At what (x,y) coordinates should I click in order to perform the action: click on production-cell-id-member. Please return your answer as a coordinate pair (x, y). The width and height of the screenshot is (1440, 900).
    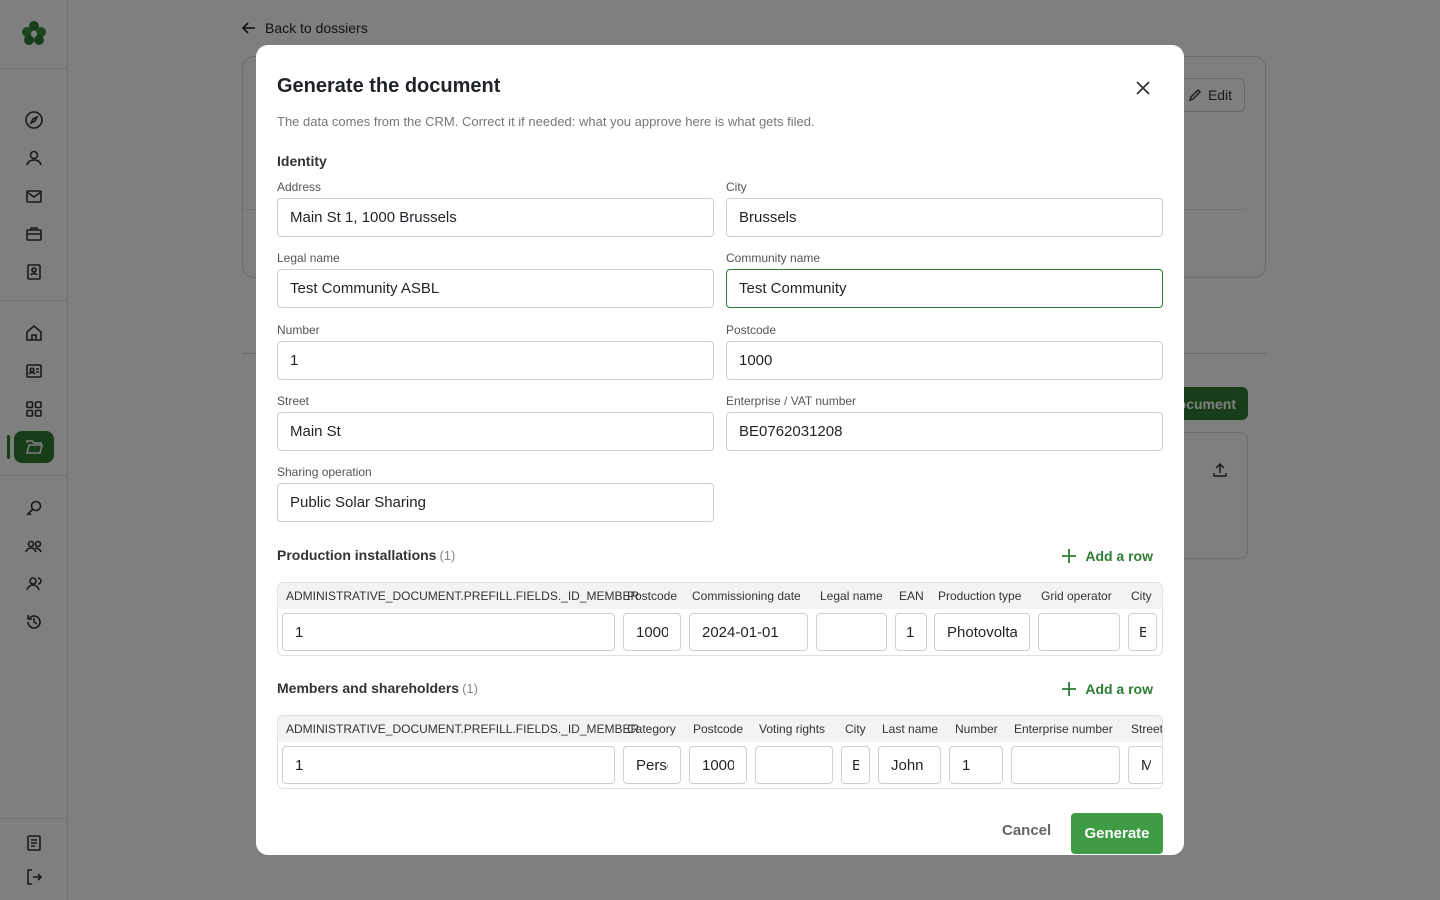
    Looking at the image, I should click on (448, 632).